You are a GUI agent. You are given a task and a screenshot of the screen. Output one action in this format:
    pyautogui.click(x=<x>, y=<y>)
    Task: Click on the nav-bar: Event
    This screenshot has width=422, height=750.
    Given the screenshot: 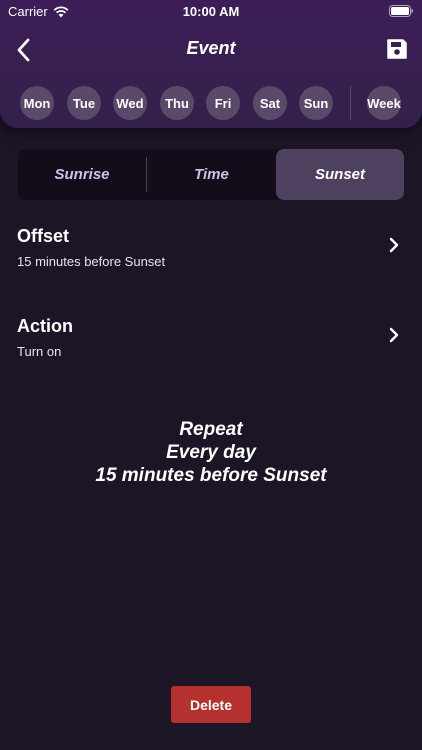 What is the action you would take?
    pyautogui.click(x=211, y=50)
    